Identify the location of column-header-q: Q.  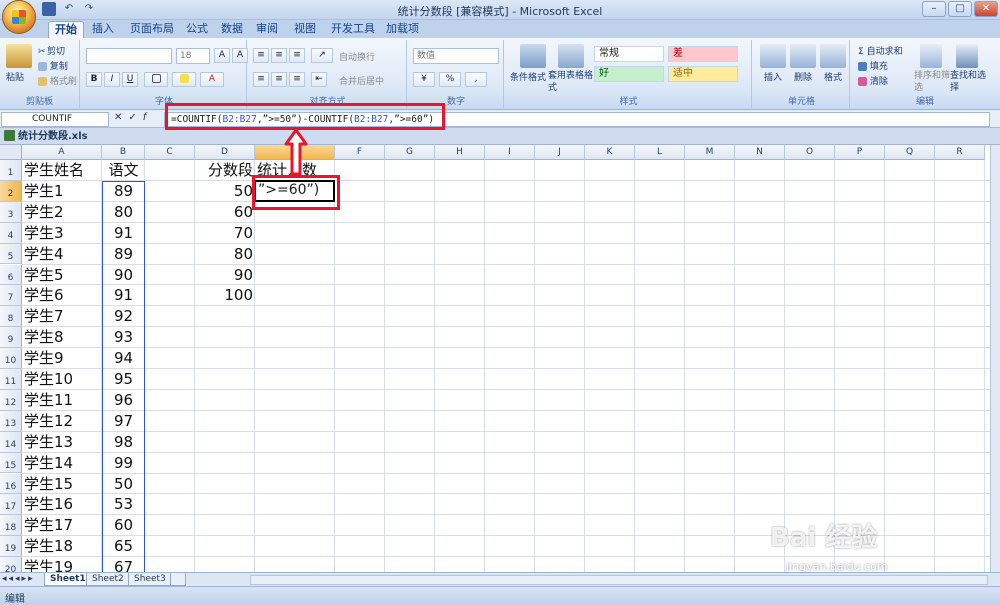
(910, 152).